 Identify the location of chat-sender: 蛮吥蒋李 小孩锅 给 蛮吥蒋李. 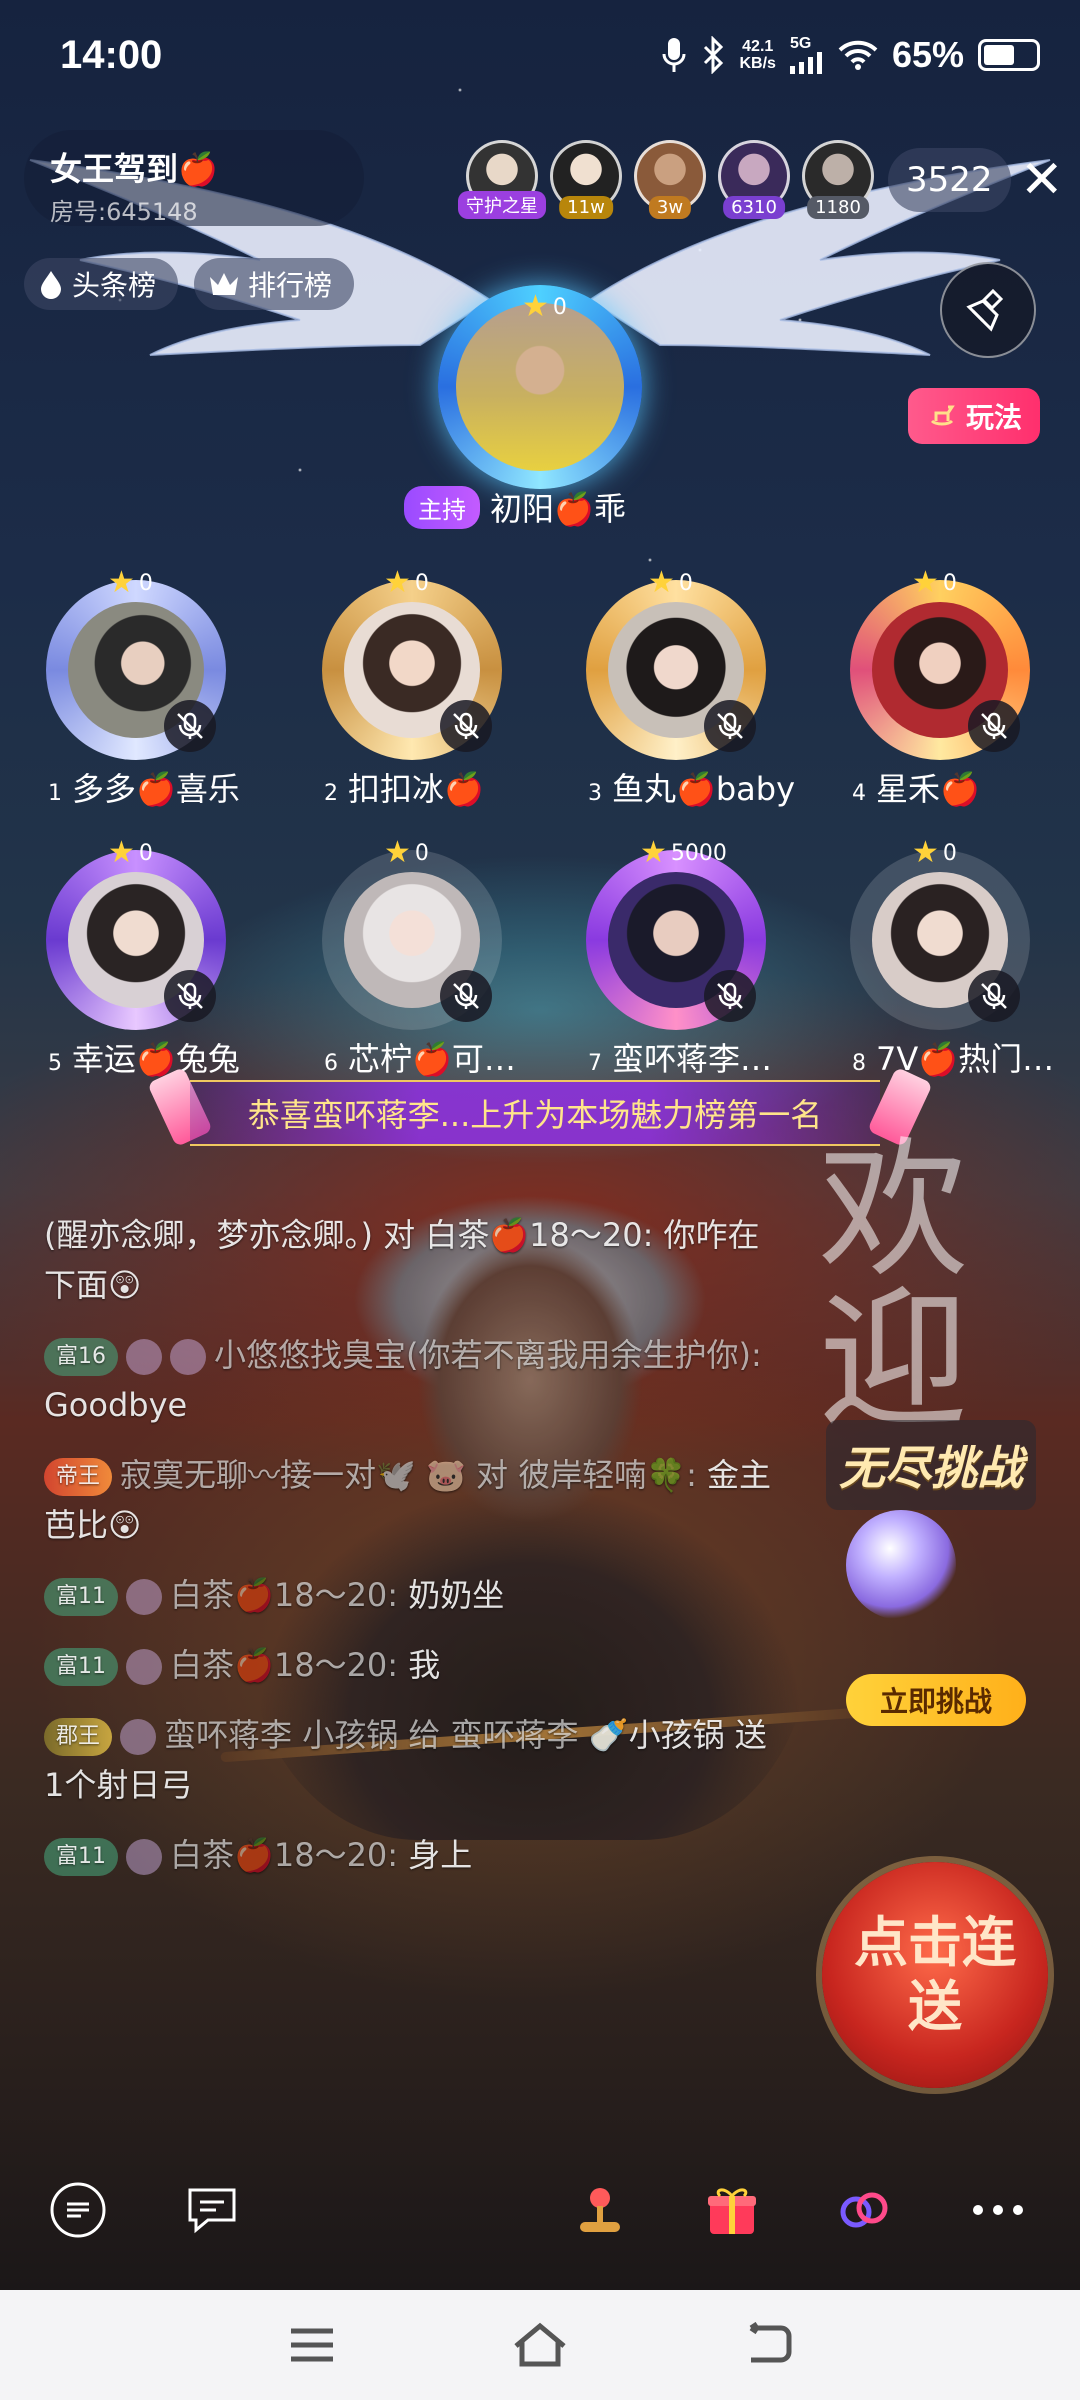
(371, 1735).